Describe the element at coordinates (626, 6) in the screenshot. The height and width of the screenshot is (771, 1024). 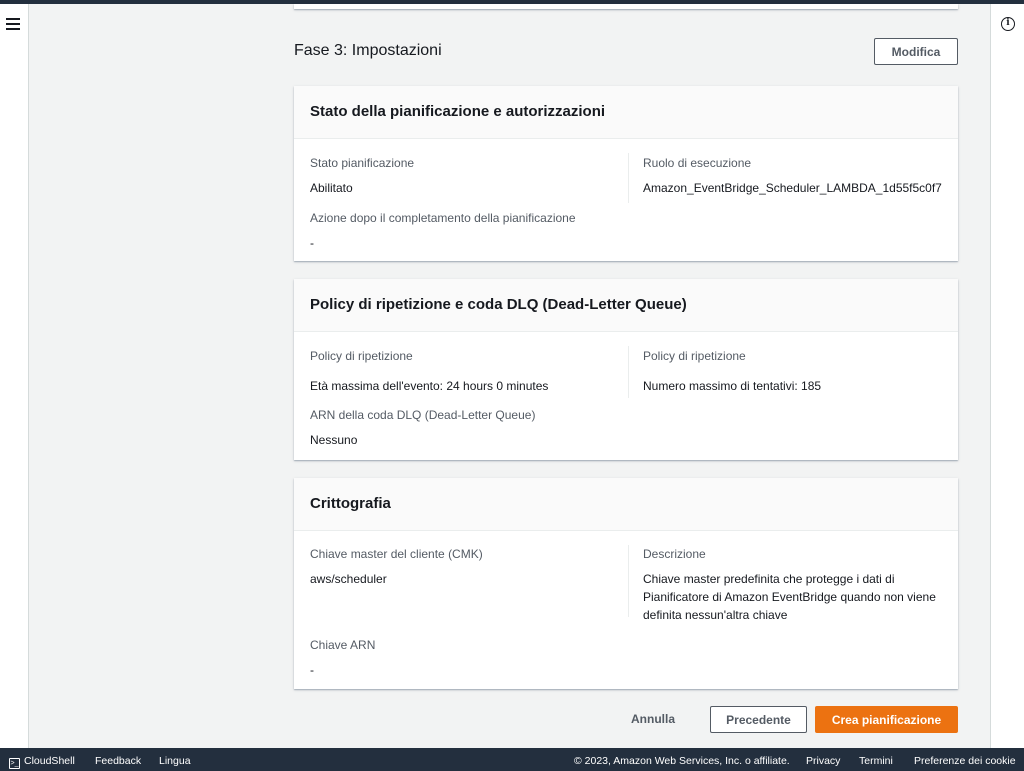
I see `previous-card-edge` at that location.